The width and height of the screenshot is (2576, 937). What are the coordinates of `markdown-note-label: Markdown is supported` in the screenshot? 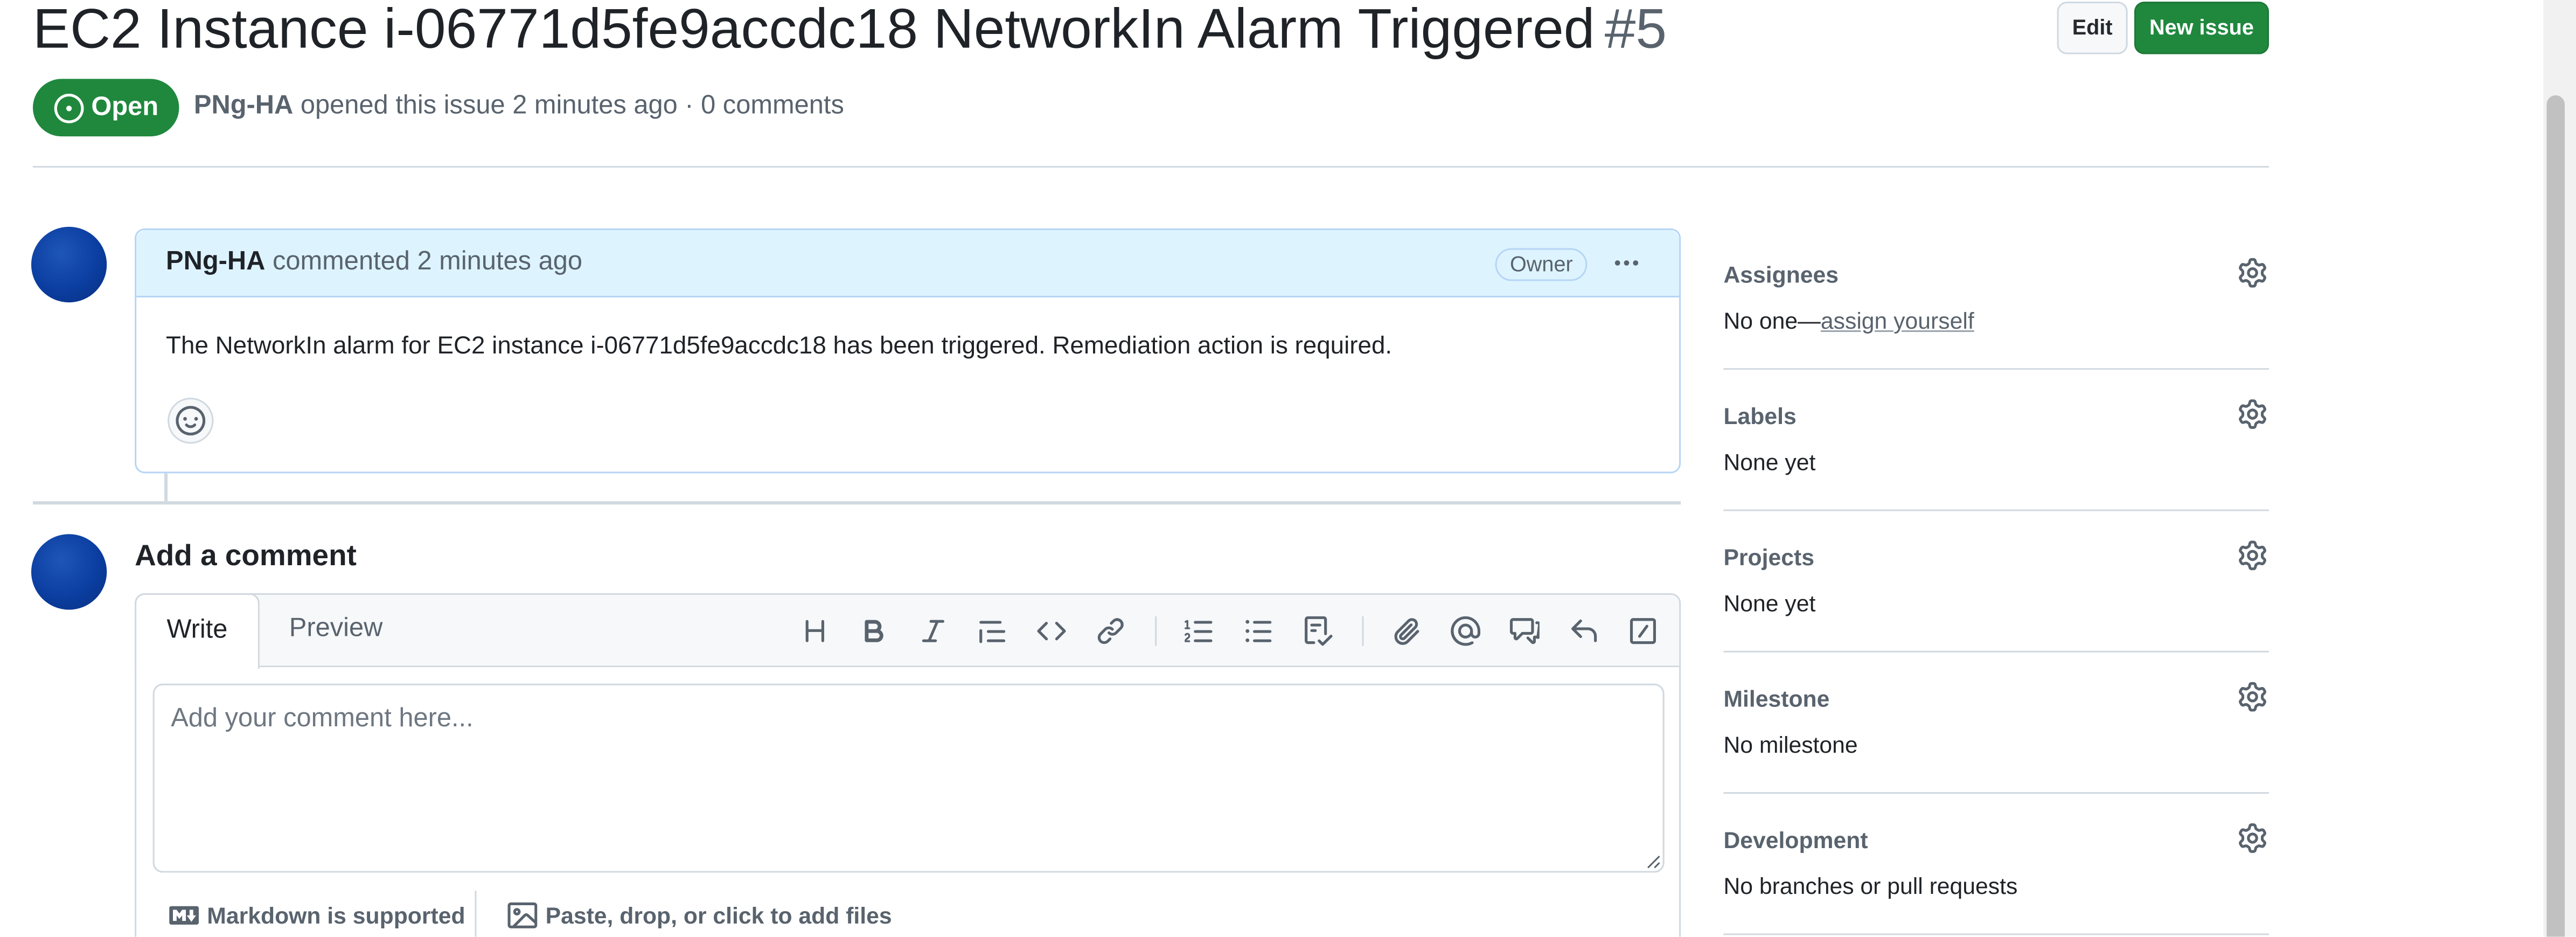 It's located at (336, 915).